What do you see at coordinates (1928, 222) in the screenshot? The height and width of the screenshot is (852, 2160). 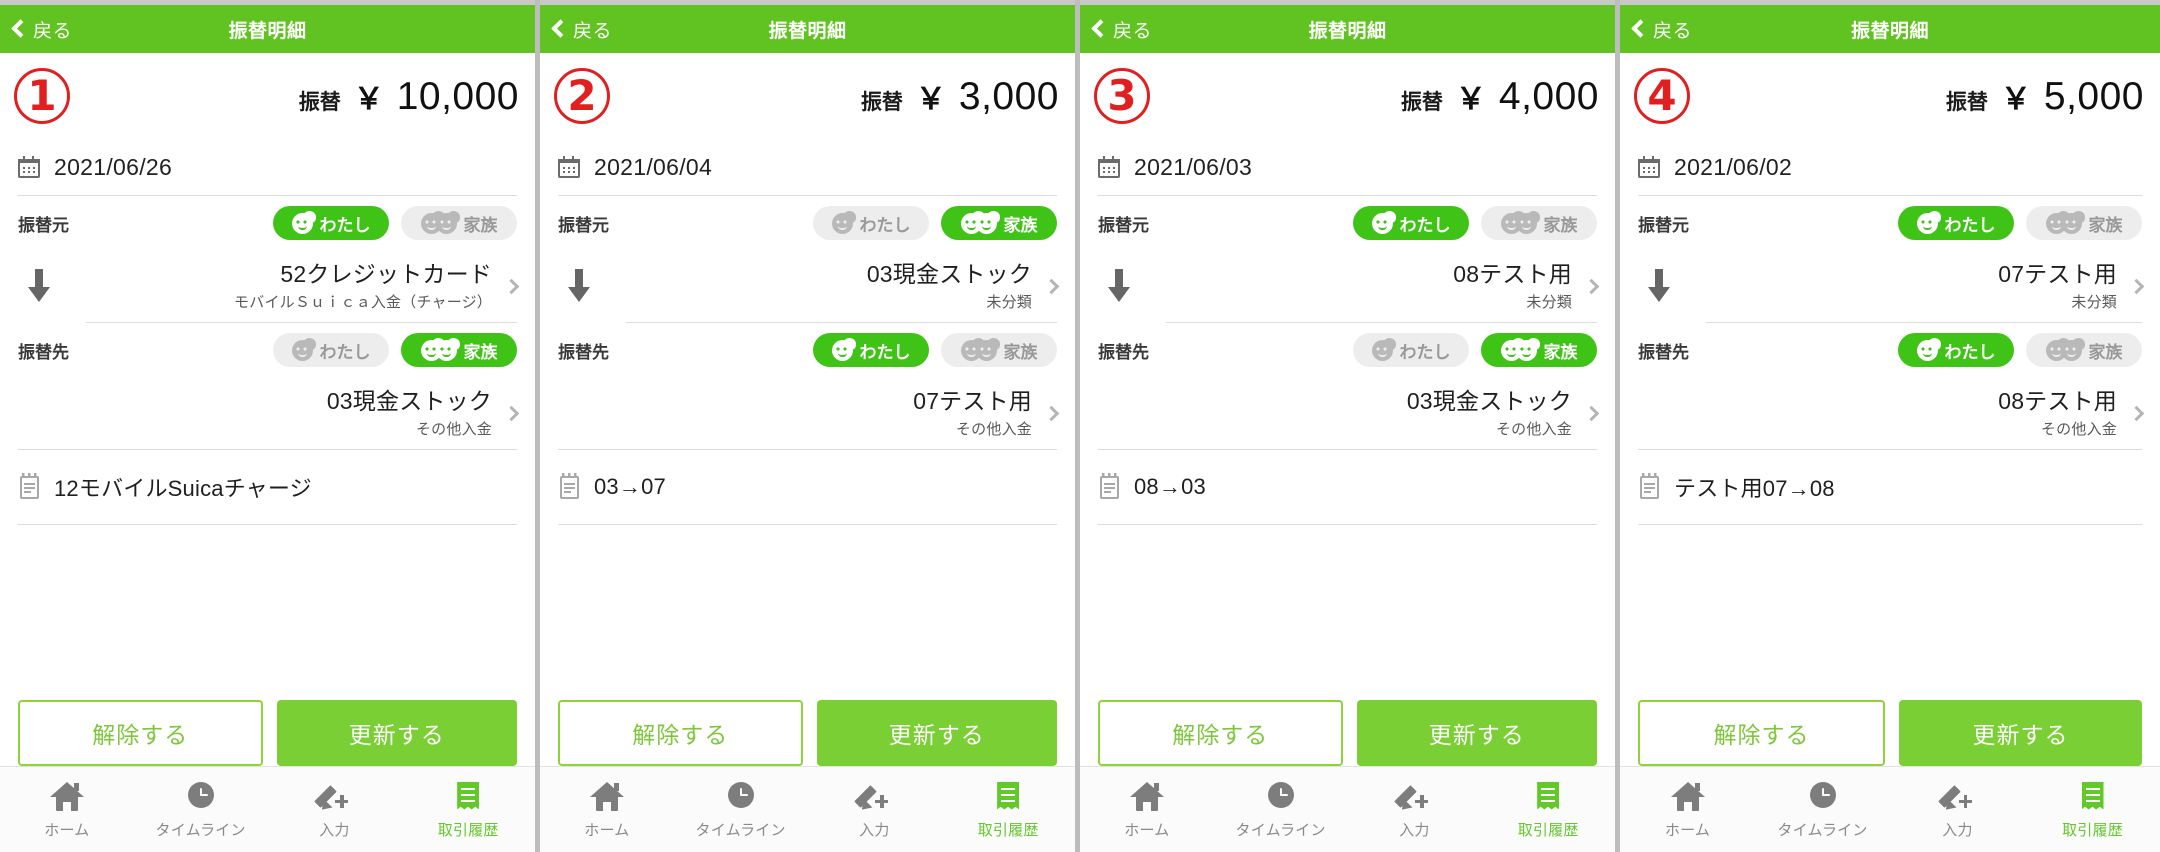 I see `person-icon` at bounding box center [1928, 222].